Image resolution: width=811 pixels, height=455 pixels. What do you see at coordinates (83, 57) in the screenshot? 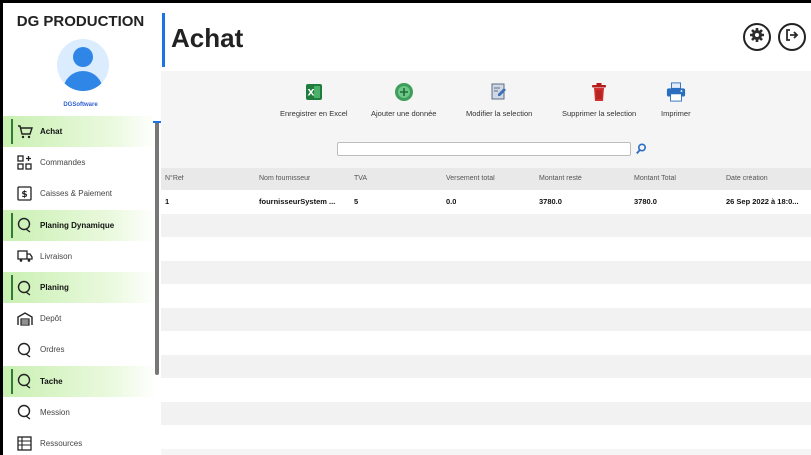
I see `avatar-head` at bounding box center [83, 57].